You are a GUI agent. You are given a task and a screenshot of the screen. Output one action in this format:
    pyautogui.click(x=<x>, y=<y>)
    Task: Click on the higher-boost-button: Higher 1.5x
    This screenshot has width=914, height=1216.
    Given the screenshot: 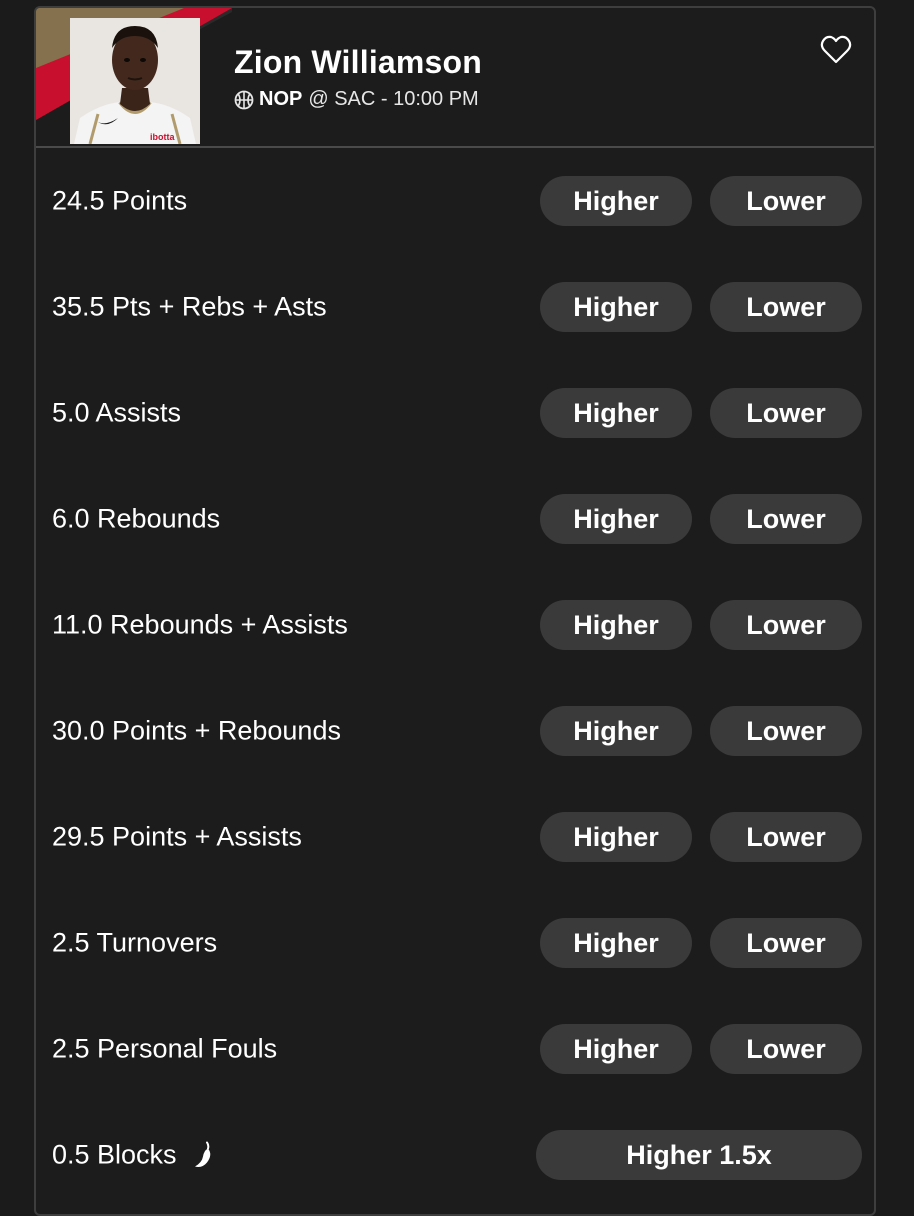 What is the action you would take?
    pyautogui.click(x=699, y=1155)
    